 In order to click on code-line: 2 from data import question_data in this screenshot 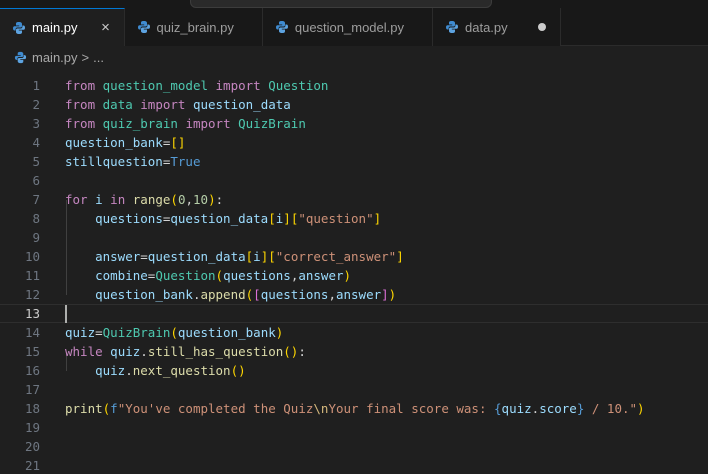, I will do `click(354, 104)`.